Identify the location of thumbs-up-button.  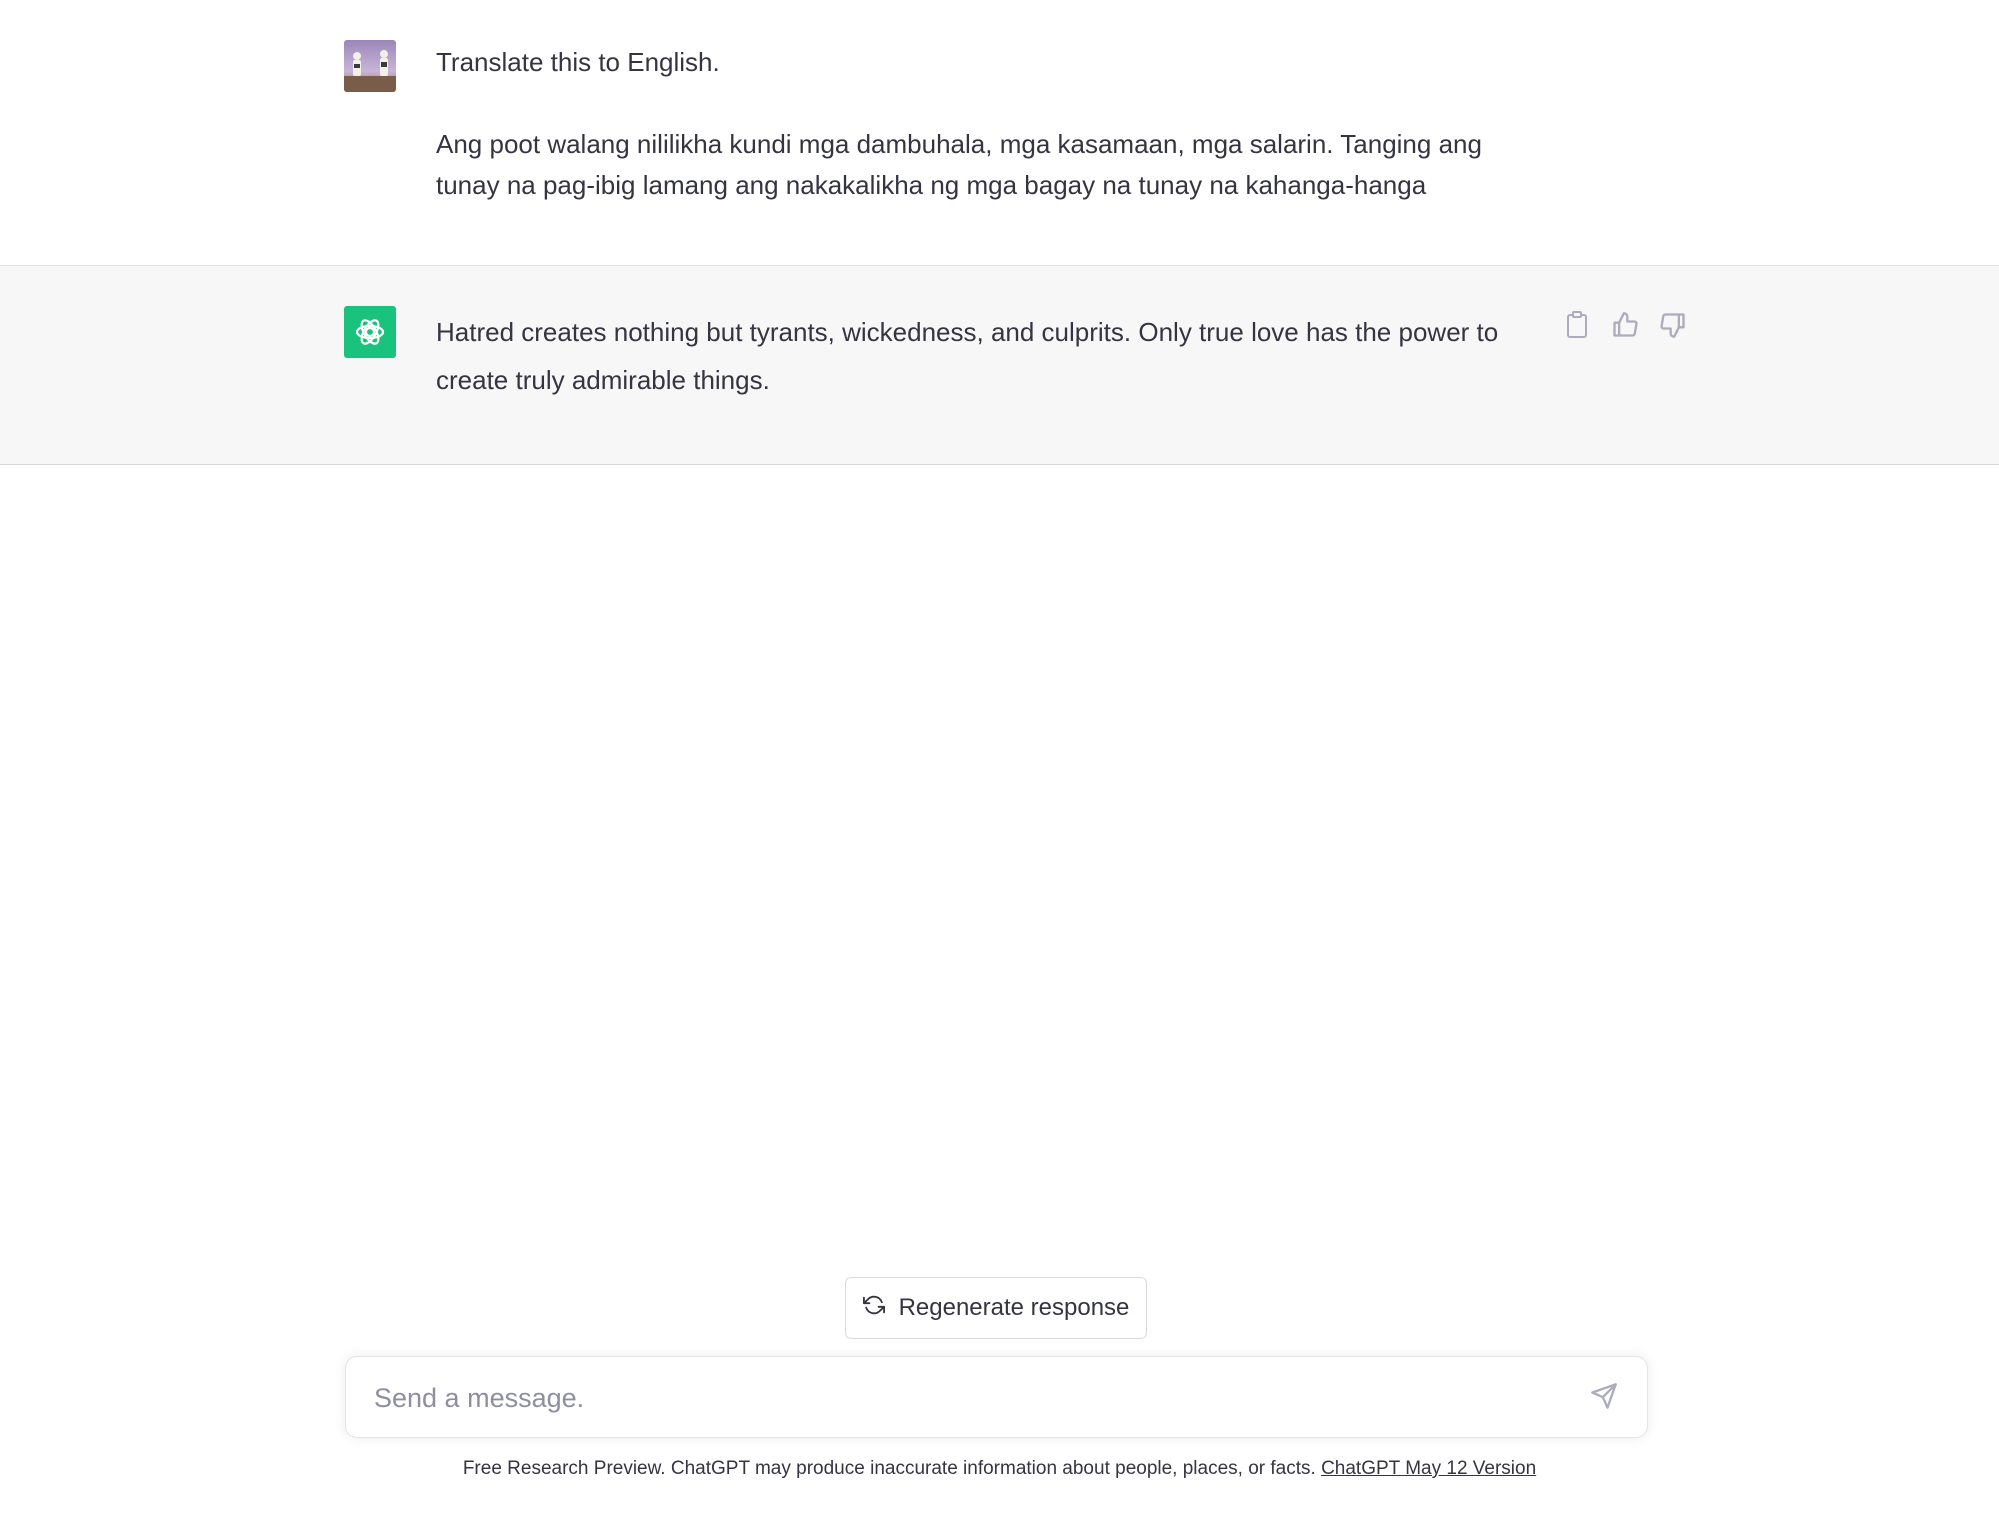
(1625, 327).